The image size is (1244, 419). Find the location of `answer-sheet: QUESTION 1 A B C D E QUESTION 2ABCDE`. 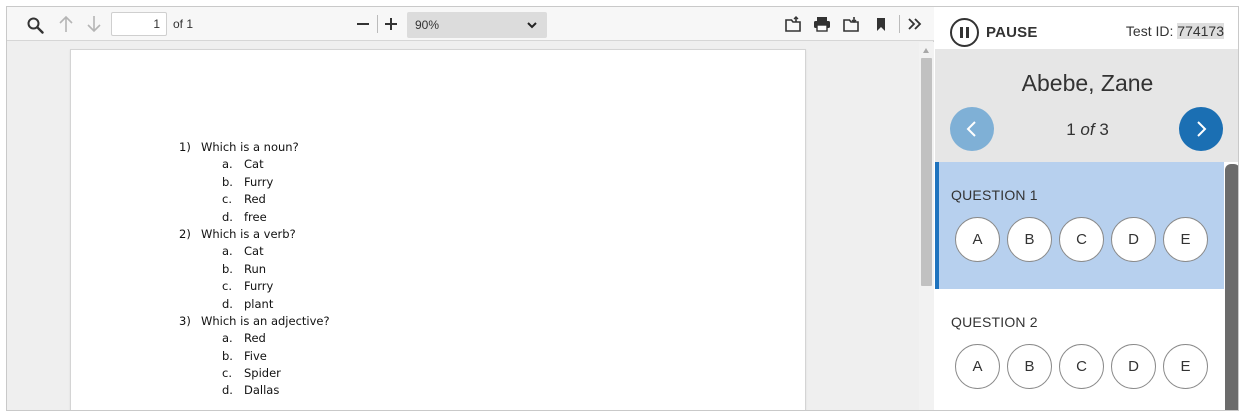

answer-sheet: QUESTION 1 A B C D E QUESTION 2ABCDE is located at coordinates (1086, 286).